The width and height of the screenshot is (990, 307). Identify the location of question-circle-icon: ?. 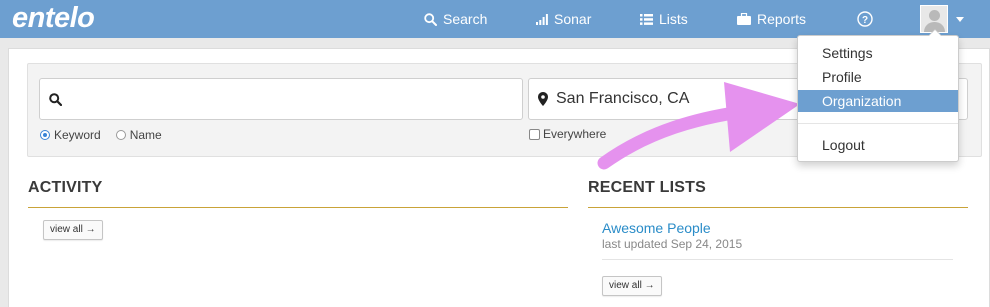
(865, 19).